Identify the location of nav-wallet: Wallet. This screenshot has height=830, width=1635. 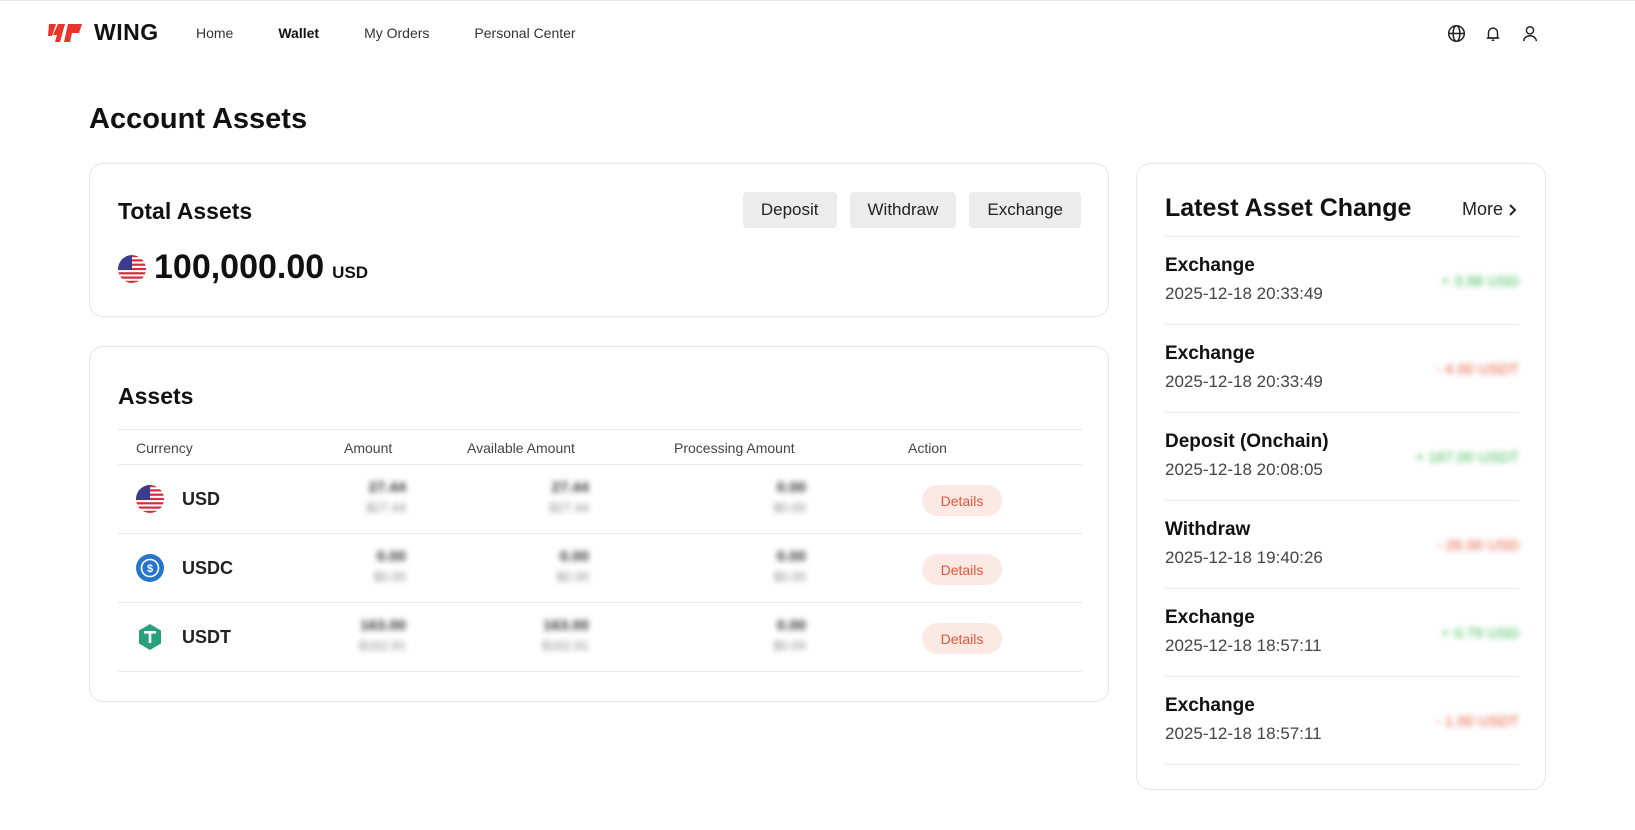
(298, 33).